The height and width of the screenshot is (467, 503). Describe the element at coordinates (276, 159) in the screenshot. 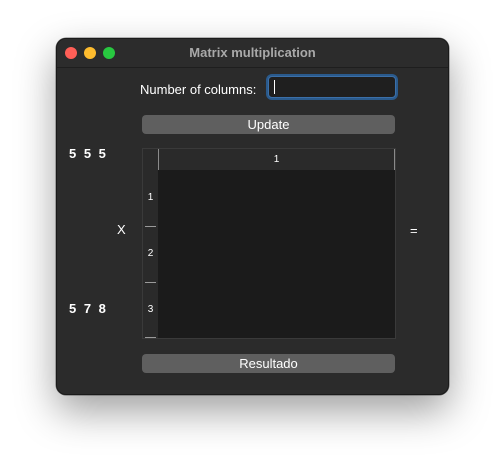

I see `column-header-1: 1` at that location.